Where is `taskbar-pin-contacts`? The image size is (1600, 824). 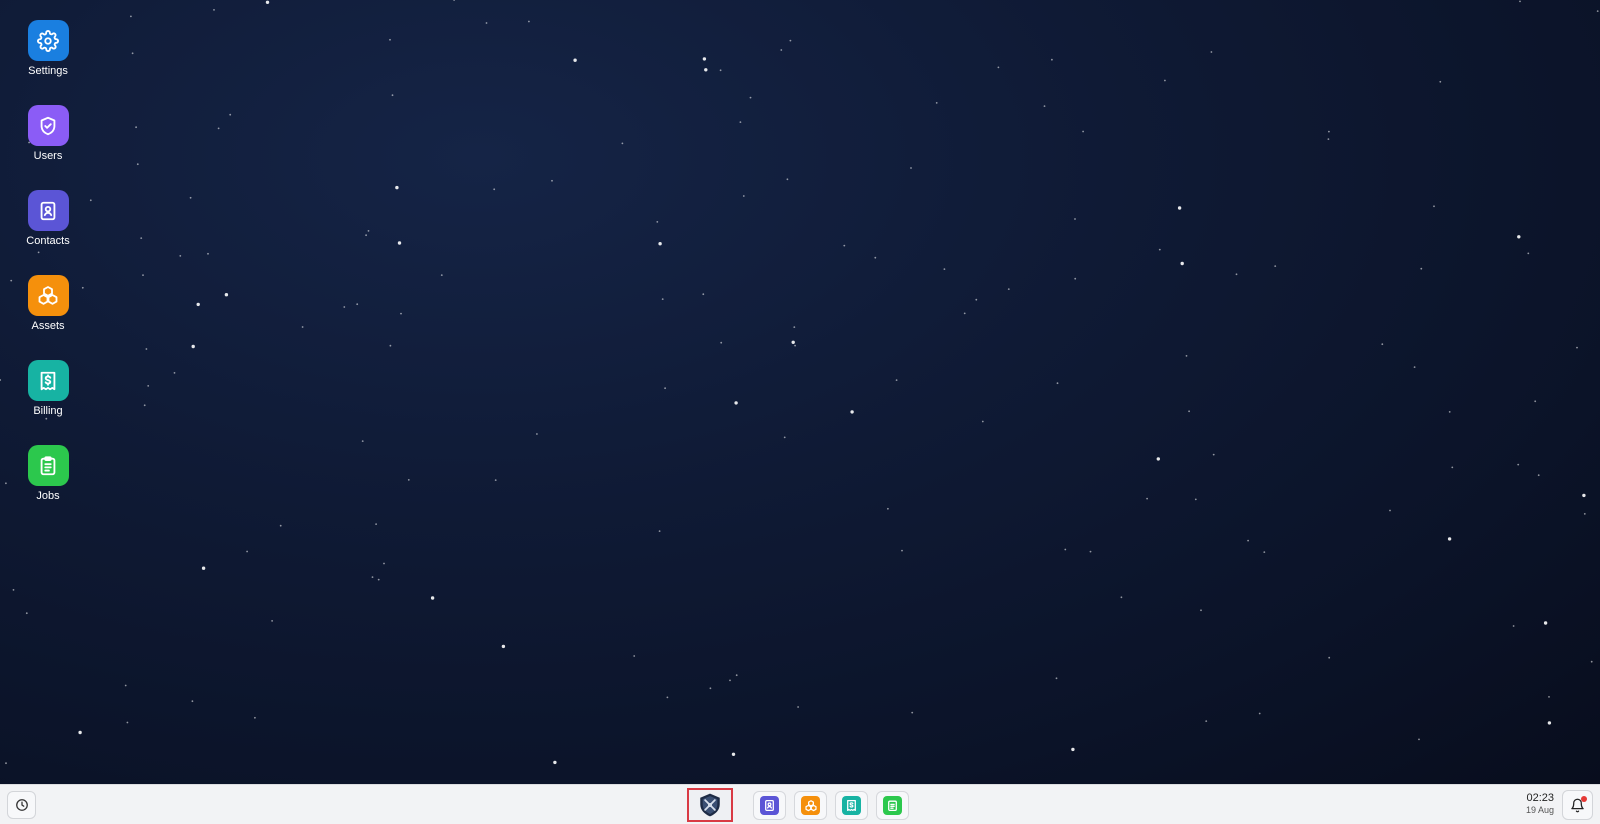
taskbar-pin-contacts is located at coordinates (769, 805).